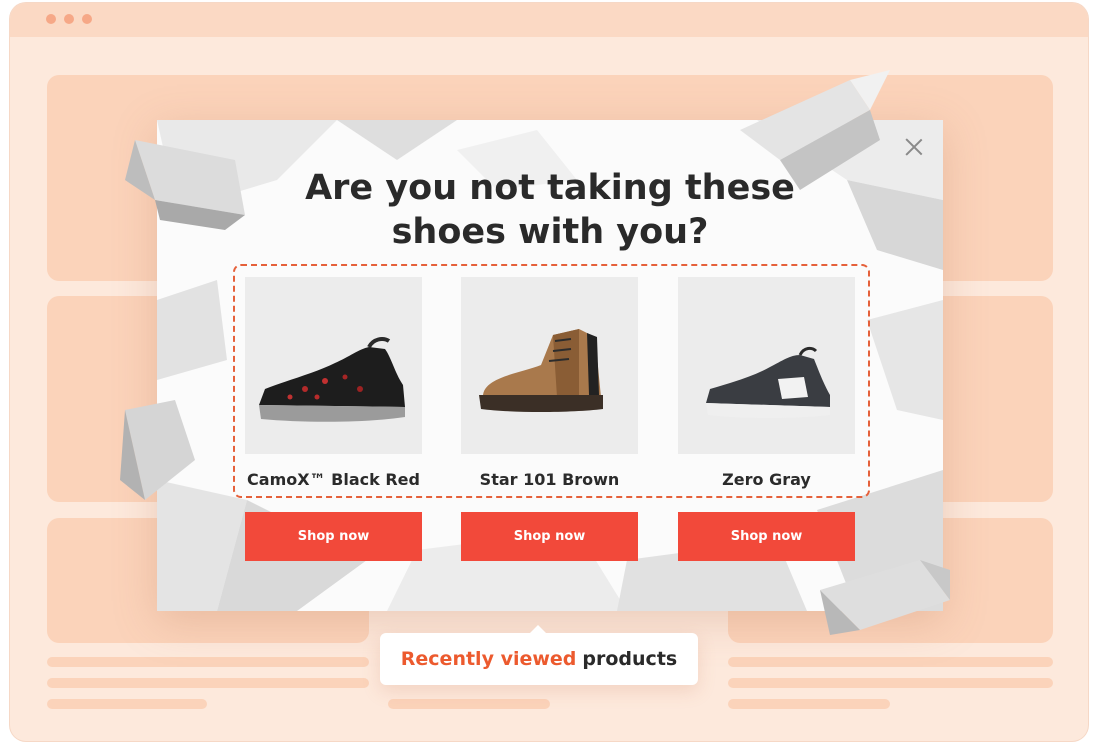 This screenshot has height=746, width=1096. I want to click on feature-callout: Recently viewed products, so click(539, 655).